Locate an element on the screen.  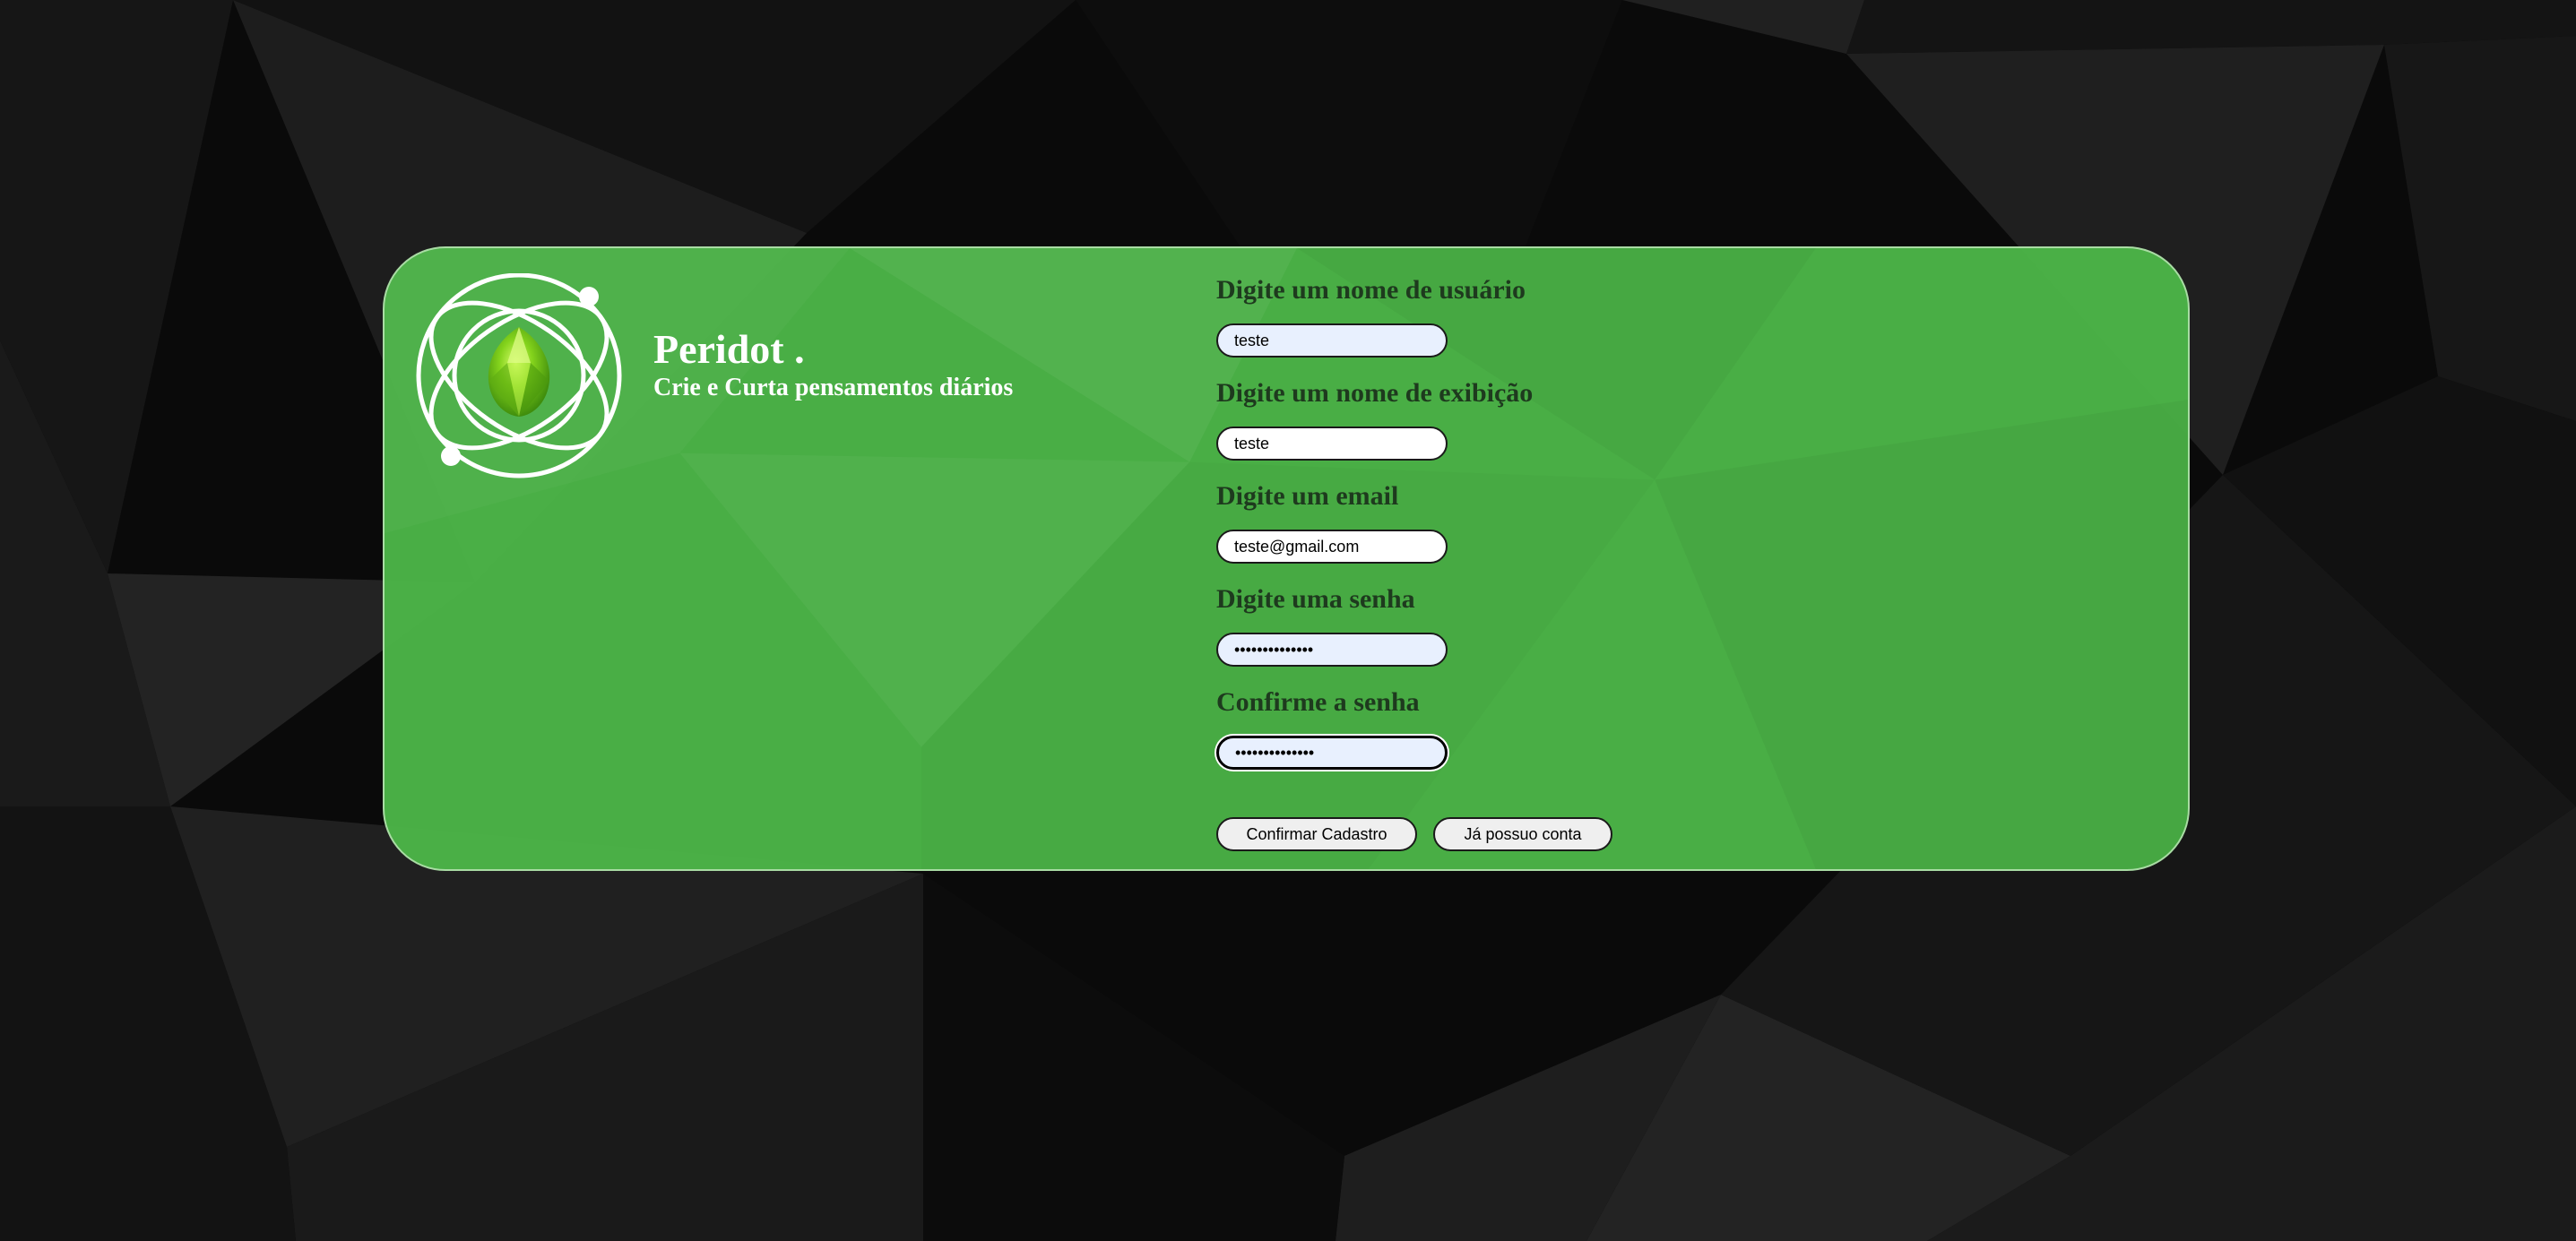
email-input is located at coordinates (1332, 547).